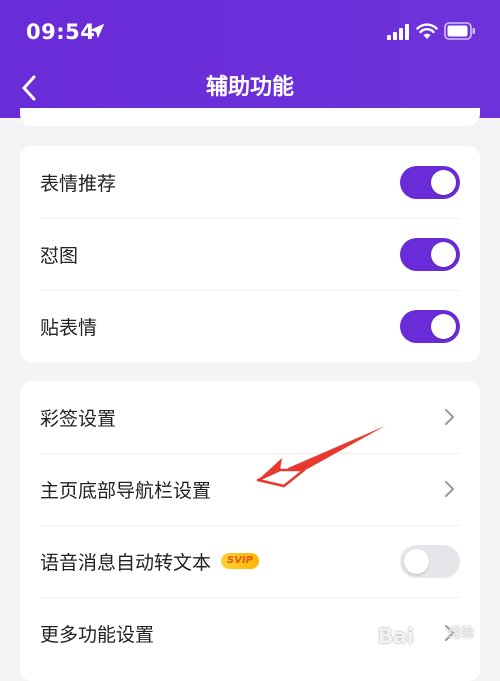  I want to click on list-item-voice-to-text: 语音消息自动转文本 SVIP, so click(250, 561).